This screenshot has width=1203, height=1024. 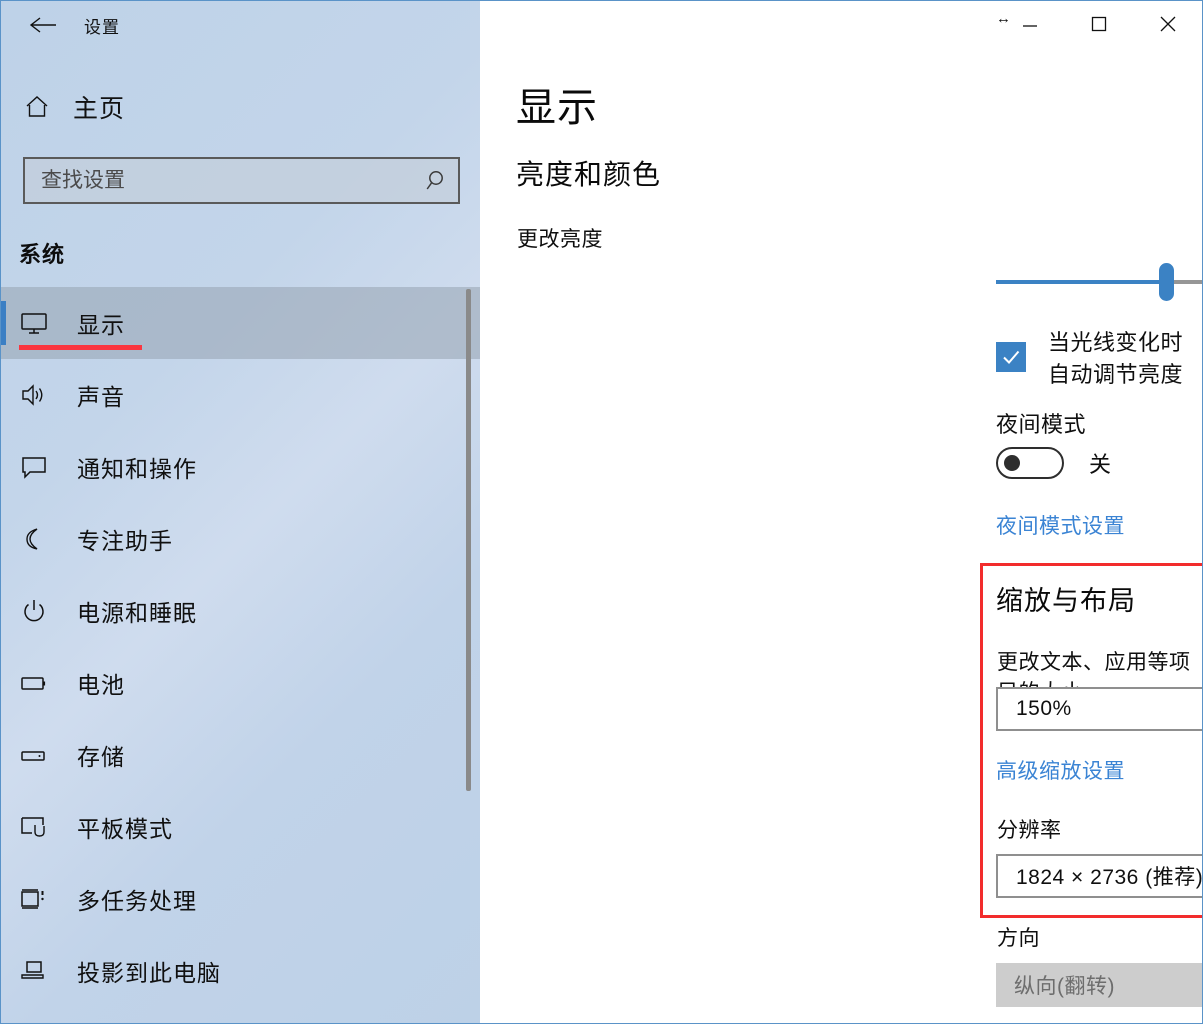 I want to click on project-icon, so click(x=34, y=971).